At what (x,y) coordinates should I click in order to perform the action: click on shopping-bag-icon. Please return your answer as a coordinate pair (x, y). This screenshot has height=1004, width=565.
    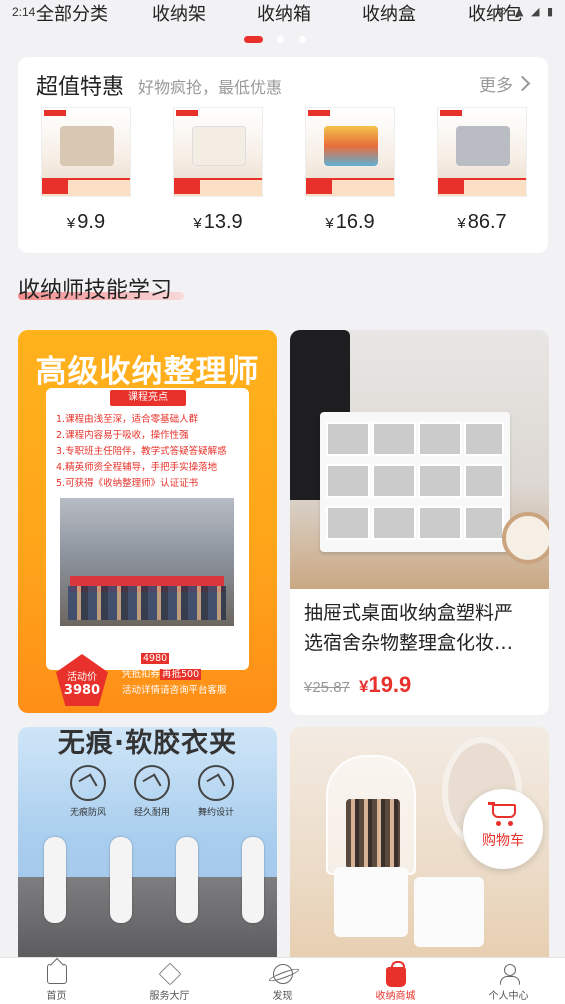
    Looking at the image, I should click on (395, 974).